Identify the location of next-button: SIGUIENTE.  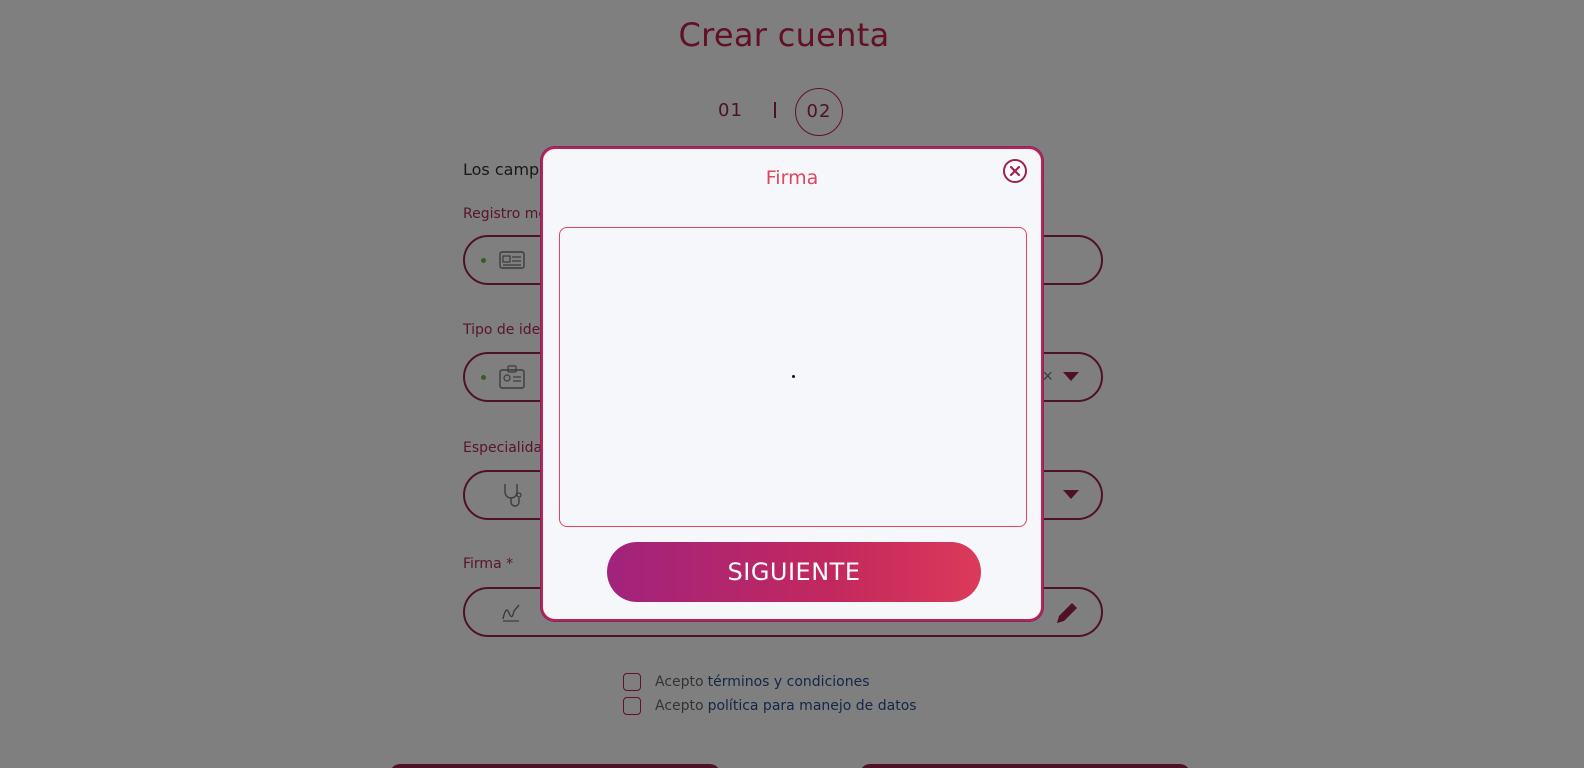
(794, 572).